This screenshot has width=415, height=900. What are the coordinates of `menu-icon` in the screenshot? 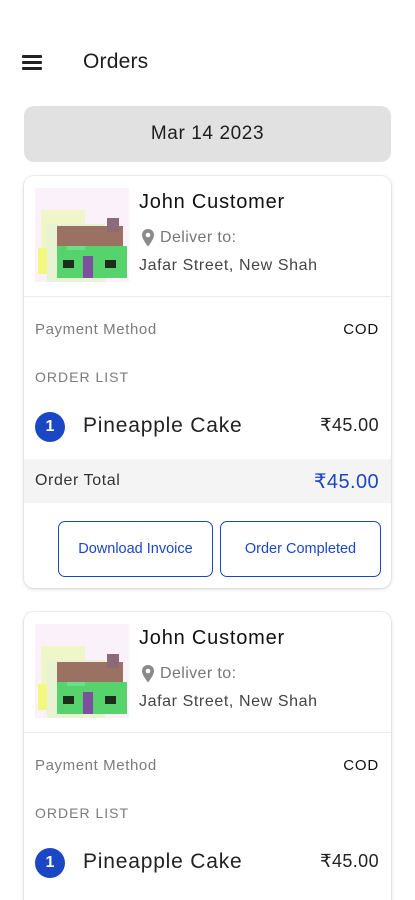 It's located at (33, 62).